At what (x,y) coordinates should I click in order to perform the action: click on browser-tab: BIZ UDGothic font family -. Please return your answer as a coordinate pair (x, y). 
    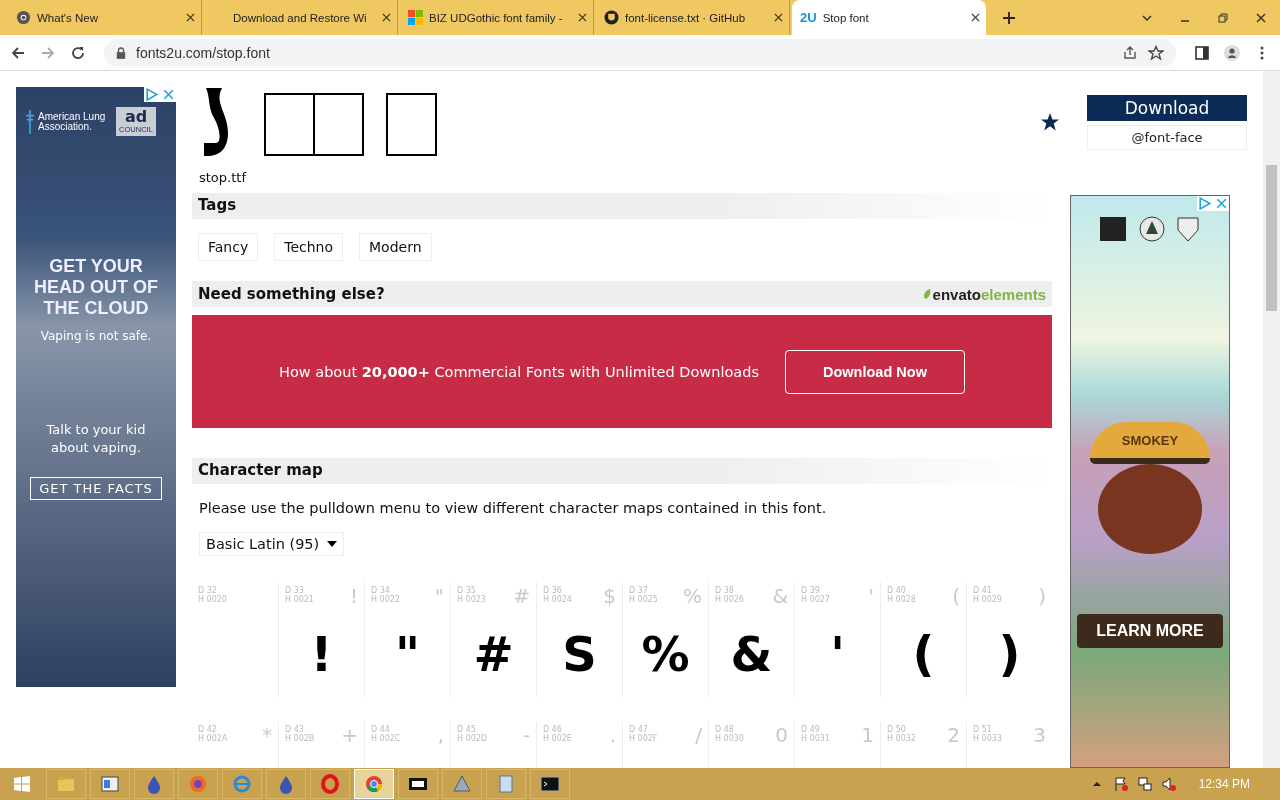
    Looking at the image, I should click on (497, 17).